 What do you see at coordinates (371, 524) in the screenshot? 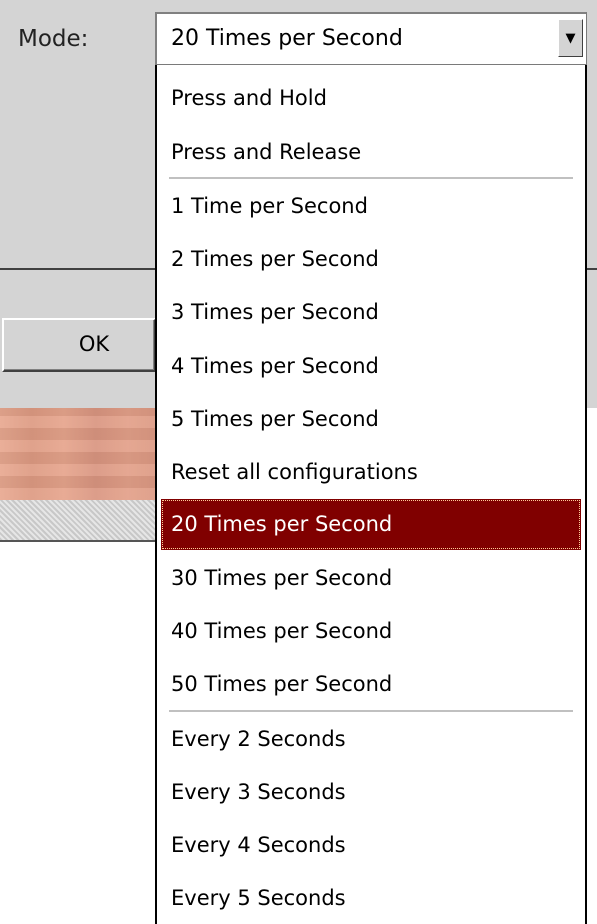
I see `dropdown-item-selected: 20 Times per Second` at bounding box center [371, 524].